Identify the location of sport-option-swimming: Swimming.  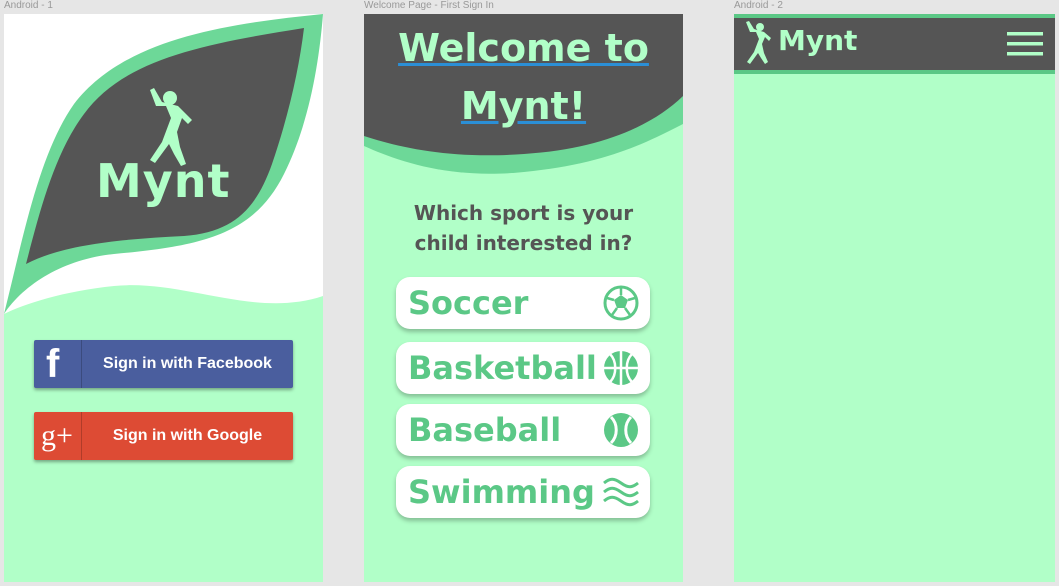
(523, 492).